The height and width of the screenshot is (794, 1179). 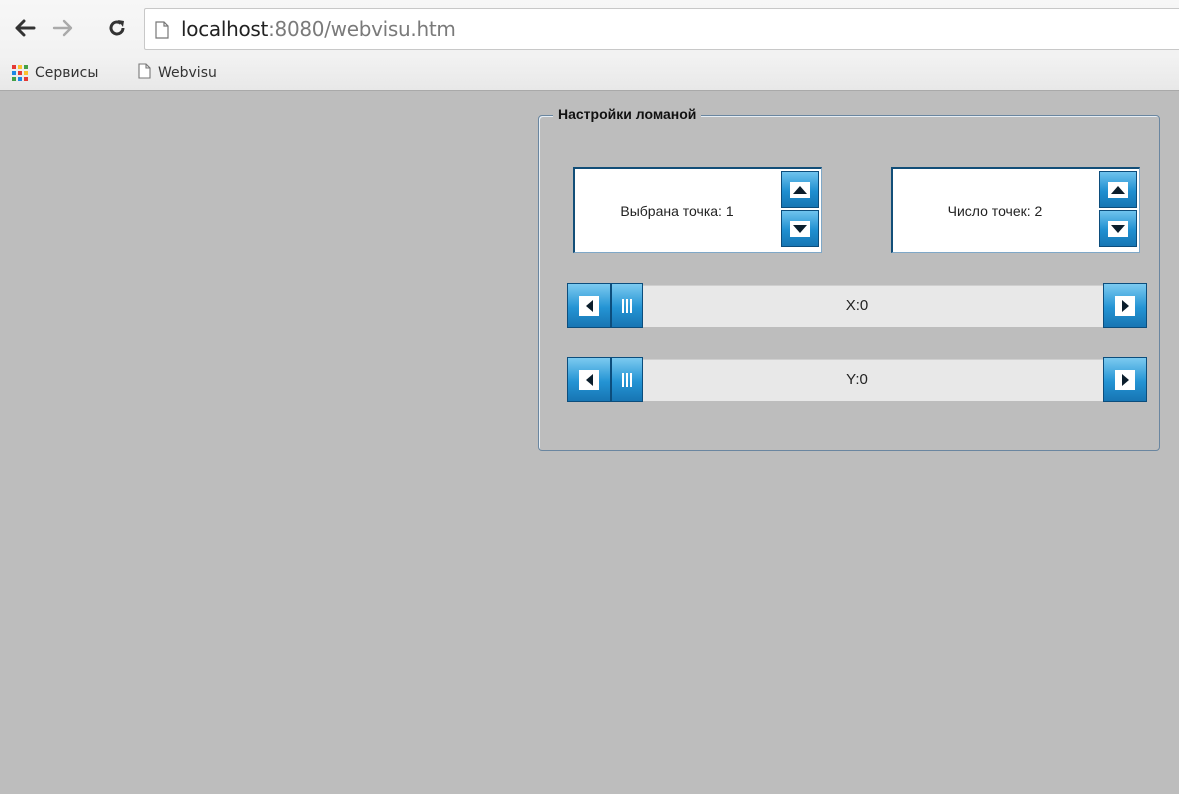 What do you see at coordinates (225, 29) in the screenshot?
I see `url-host: localhost` at bounding box center [225, 29].